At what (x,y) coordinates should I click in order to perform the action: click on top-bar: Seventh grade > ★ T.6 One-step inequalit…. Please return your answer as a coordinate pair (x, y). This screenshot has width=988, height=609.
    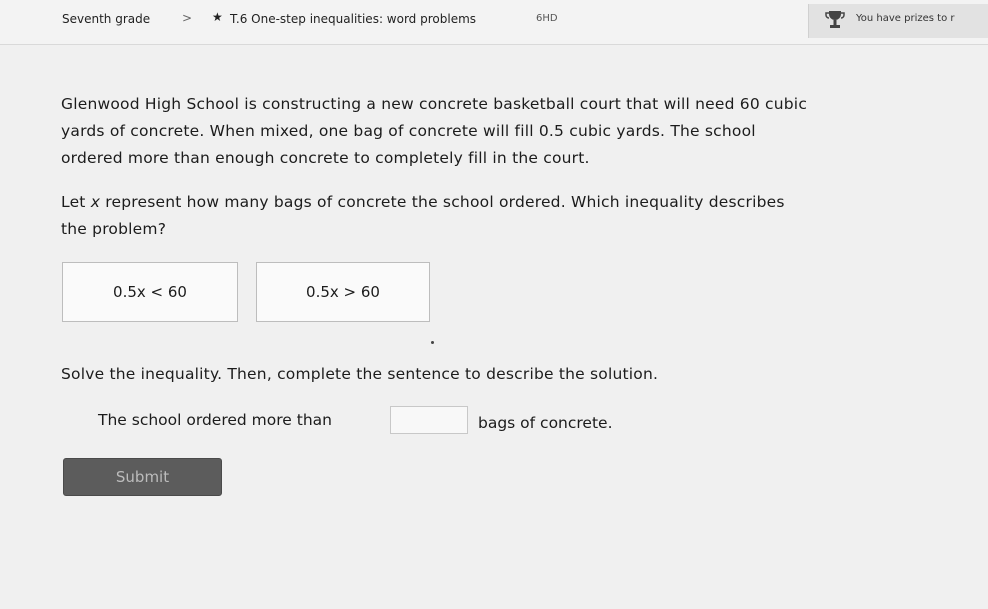
    Looking at the image, I should click on (494, 22).